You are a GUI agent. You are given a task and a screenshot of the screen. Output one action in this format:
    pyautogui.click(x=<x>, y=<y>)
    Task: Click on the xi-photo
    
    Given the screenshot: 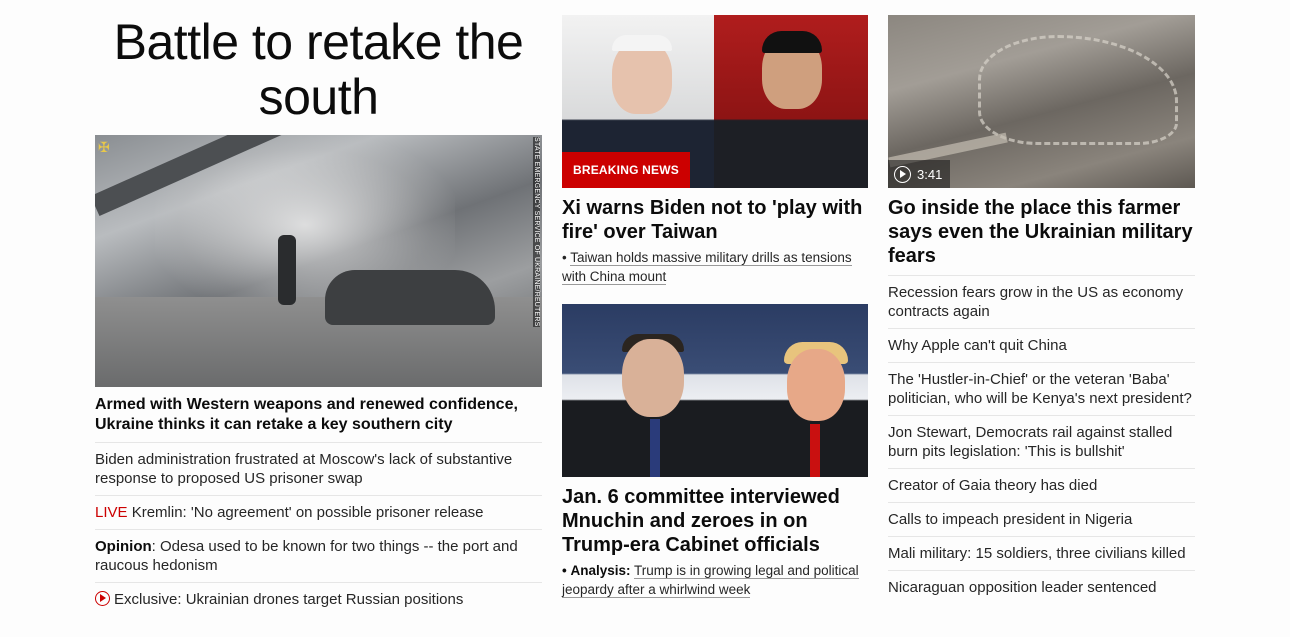 What is the action you would take?
    pyautogui.click(x=791, y=101)
    